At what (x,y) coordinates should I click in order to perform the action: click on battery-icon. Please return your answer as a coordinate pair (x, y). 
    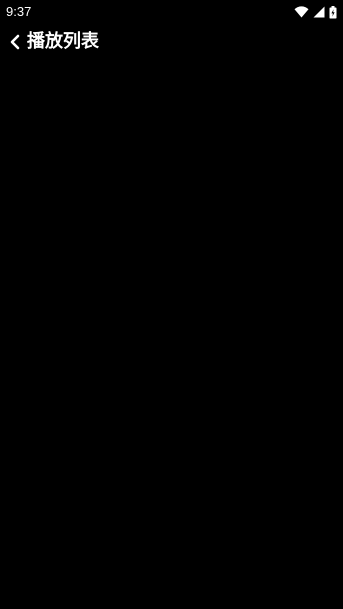
    Looking at the image, I should click on (333, 12).